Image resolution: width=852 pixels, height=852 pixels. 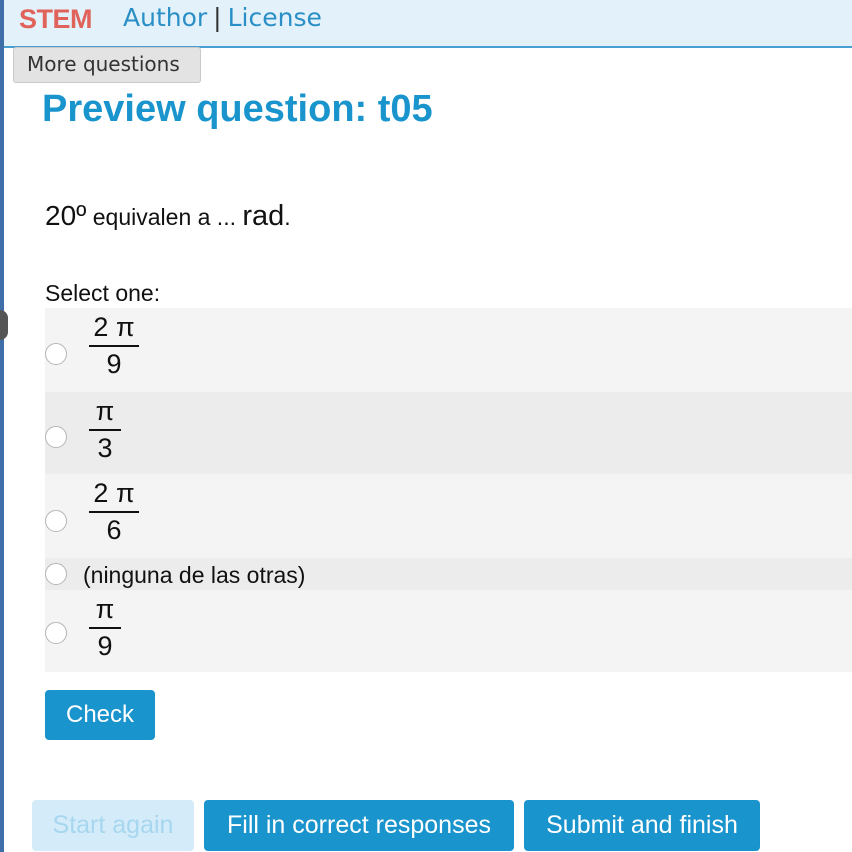 I want to click on answer-option: π 9, so click(x=448, y=631).